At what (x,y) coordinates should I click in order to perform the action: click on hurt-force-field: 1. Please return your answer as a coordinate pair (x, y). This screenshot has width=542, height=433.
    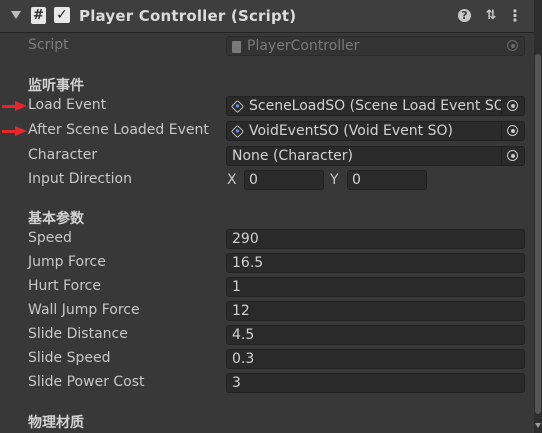
    Looking at the image, I should click on (375, 287).